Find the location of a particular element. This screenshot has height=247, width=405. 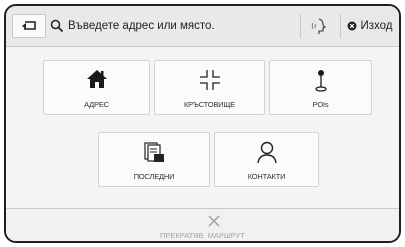

exit-label: Изход is located at coordinates (376, 26).